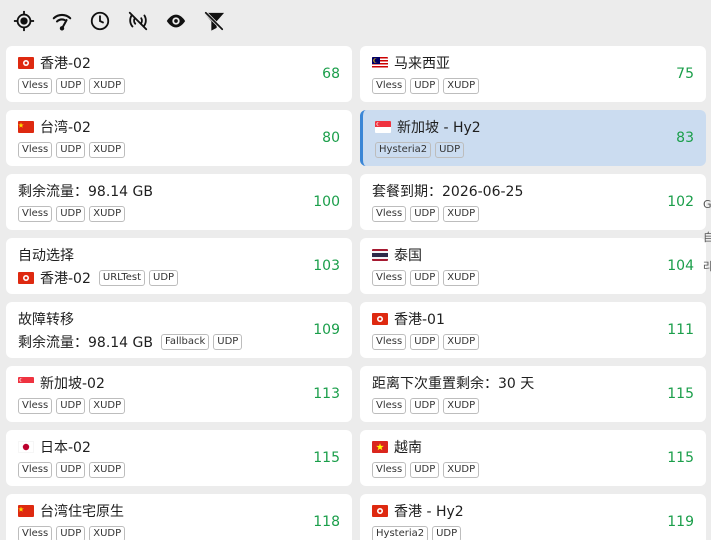  I want to click on latency-value: 104, so click(680, 266).